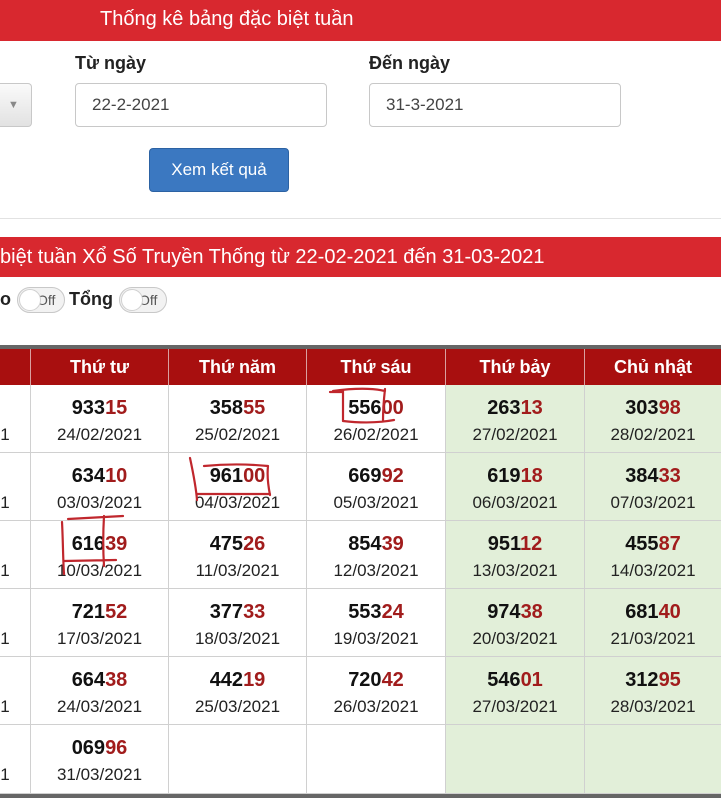 The image size is (721, 798). What do you see at coordinates (254, 680) in the screenshot?
I see `number-tail: 19` at bounding box center [254, 680].